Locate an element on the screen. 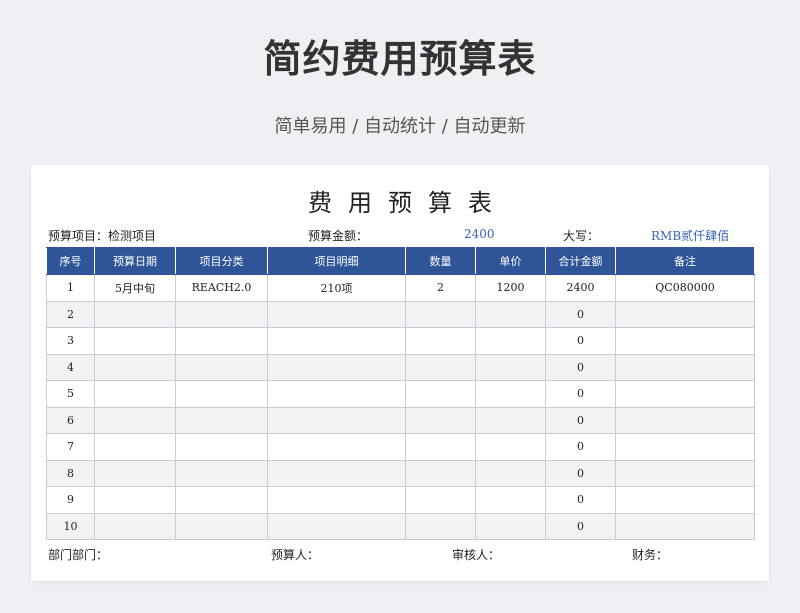  column-header: 备注 is located at coordinates (685, 261).